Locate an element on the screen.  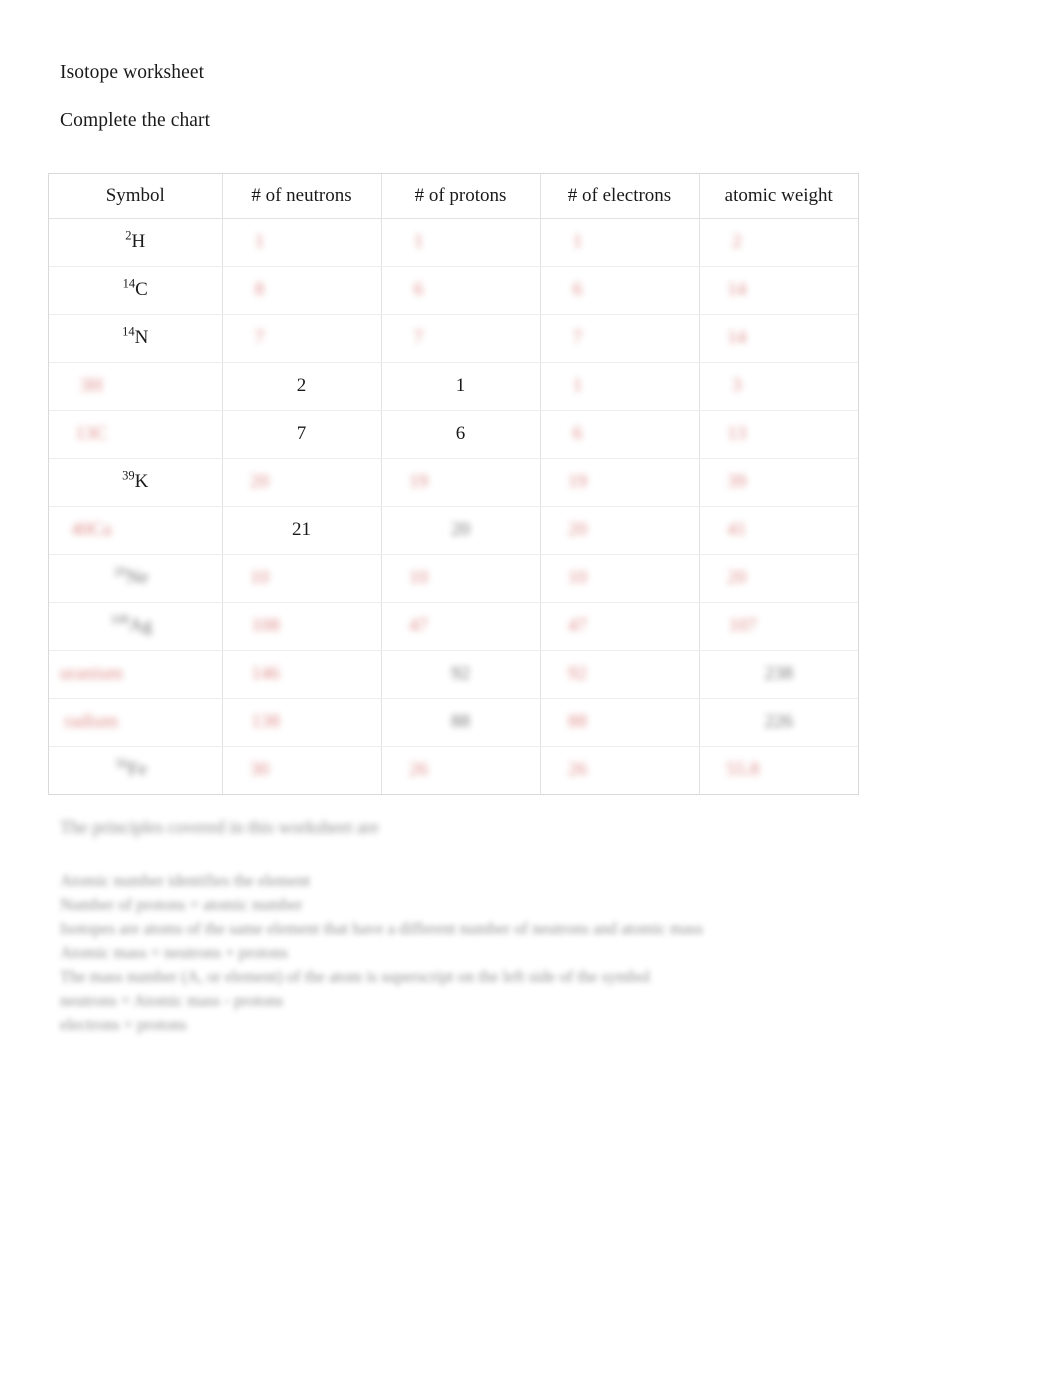
cell-atomic-weight: 39 is located at coordinates (778, 482).